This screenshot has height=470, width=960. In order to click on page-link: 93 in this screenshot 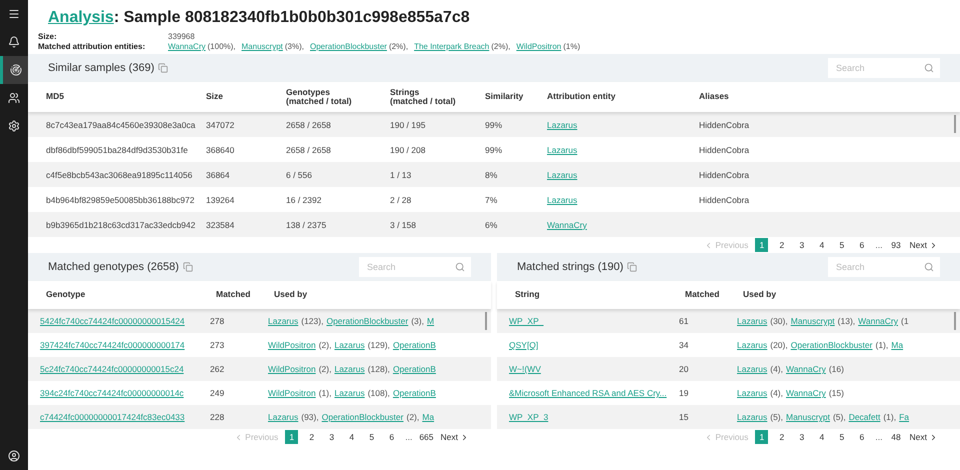, I will do `click(896, 245)`.